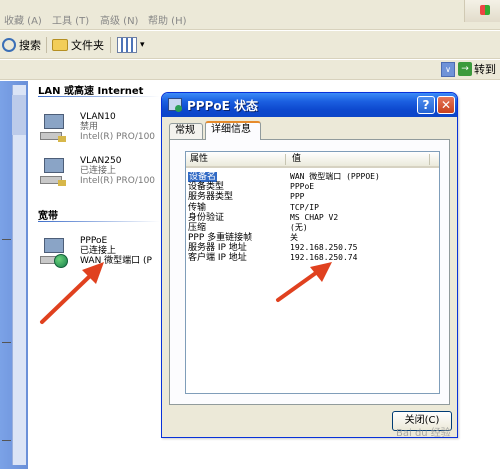  Describe the element at coordinates (9, 45) in the screenshot. I see `search-icon` at that location.